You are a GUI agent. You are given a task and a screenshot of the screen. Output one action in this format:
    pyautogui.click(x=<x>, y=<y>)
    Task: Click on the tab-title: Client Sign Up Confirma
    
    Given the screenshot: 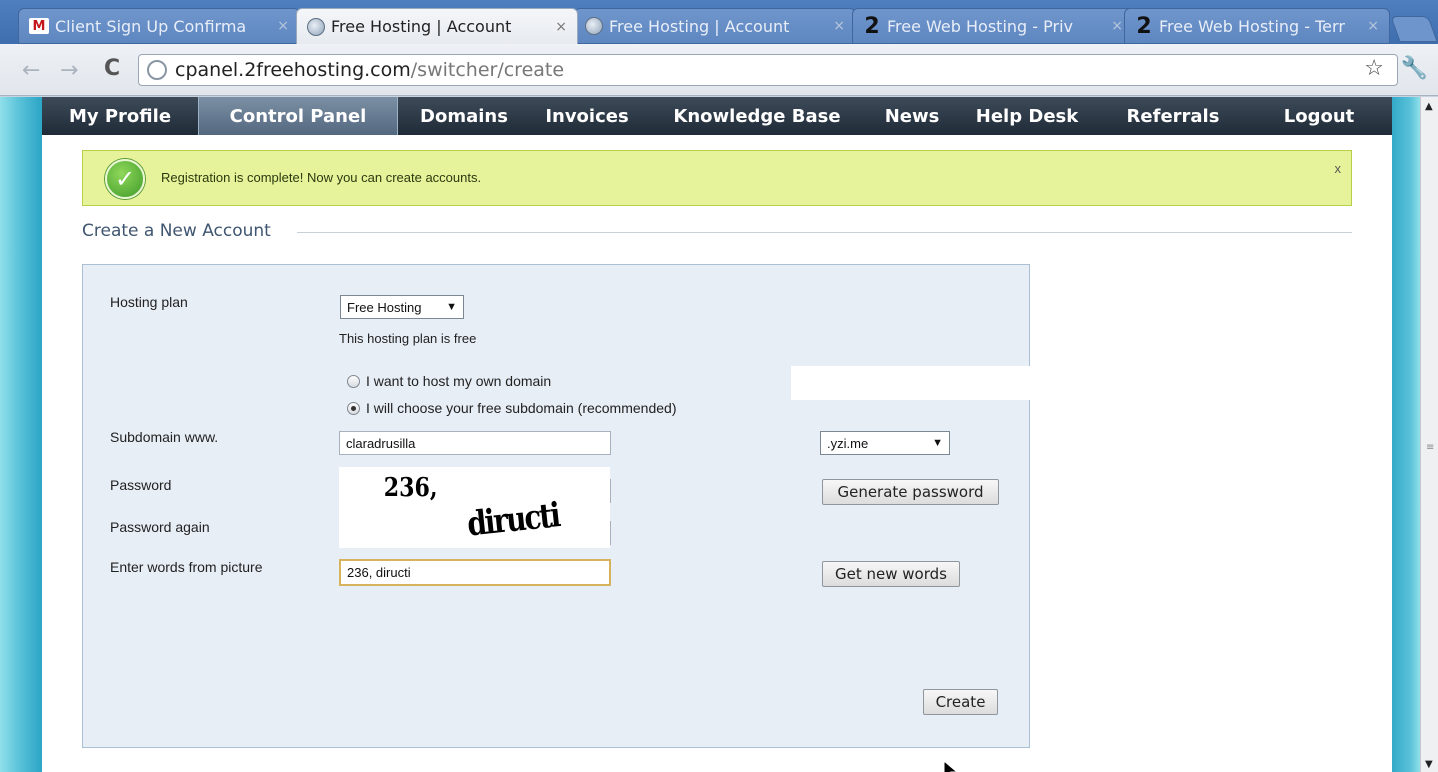 What is the action you would take?
    pyautogui.click(x=151, y=26)
    